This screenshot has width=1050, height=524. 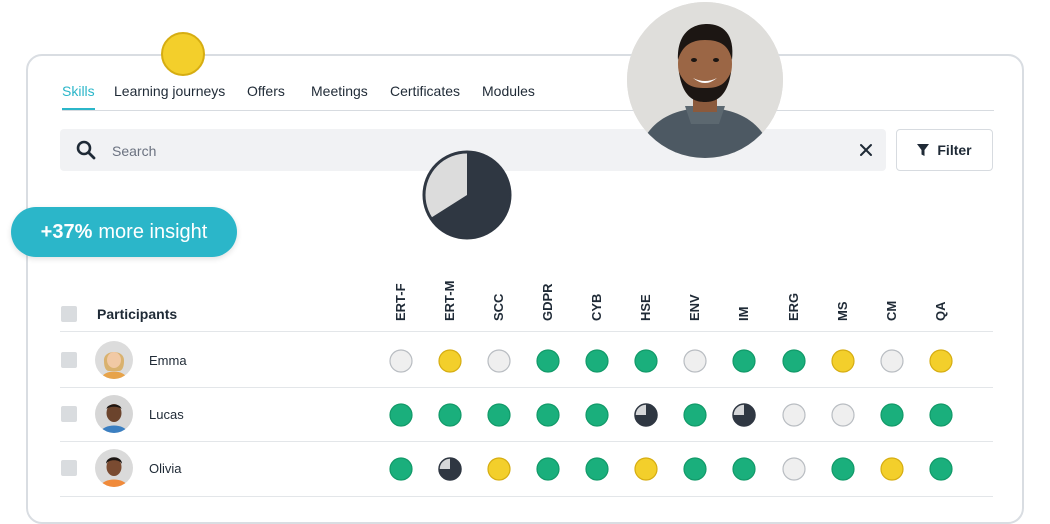 I want to click on tab-meetings: Meetings, so click(x=339, y=91).